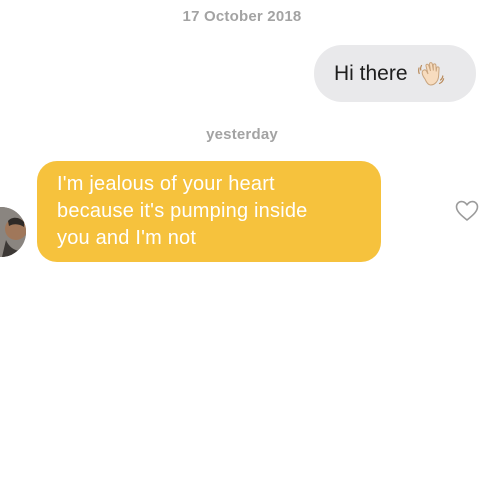 Image resolution: width=484 pixels, height=484 pixels. Describe the element at coordinates (467, 211) in the screenshot. I see `heart-outline-icon` at that location.